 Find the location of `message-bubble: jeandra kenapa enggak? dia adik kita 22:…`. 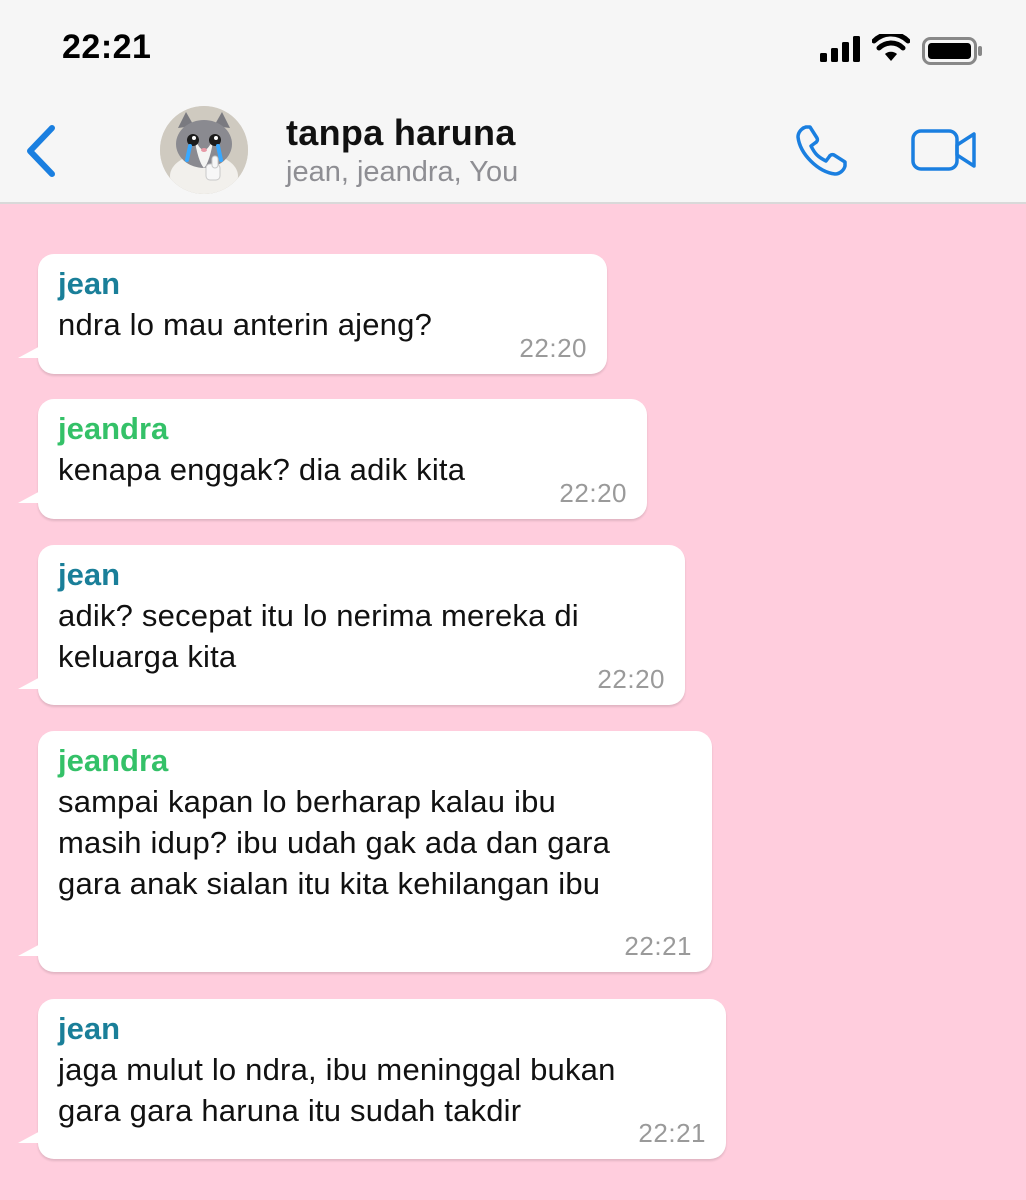

message-bubble: jeandra kenapa enggak? dia adik kita 22:… is located at coordinates (332, 459).